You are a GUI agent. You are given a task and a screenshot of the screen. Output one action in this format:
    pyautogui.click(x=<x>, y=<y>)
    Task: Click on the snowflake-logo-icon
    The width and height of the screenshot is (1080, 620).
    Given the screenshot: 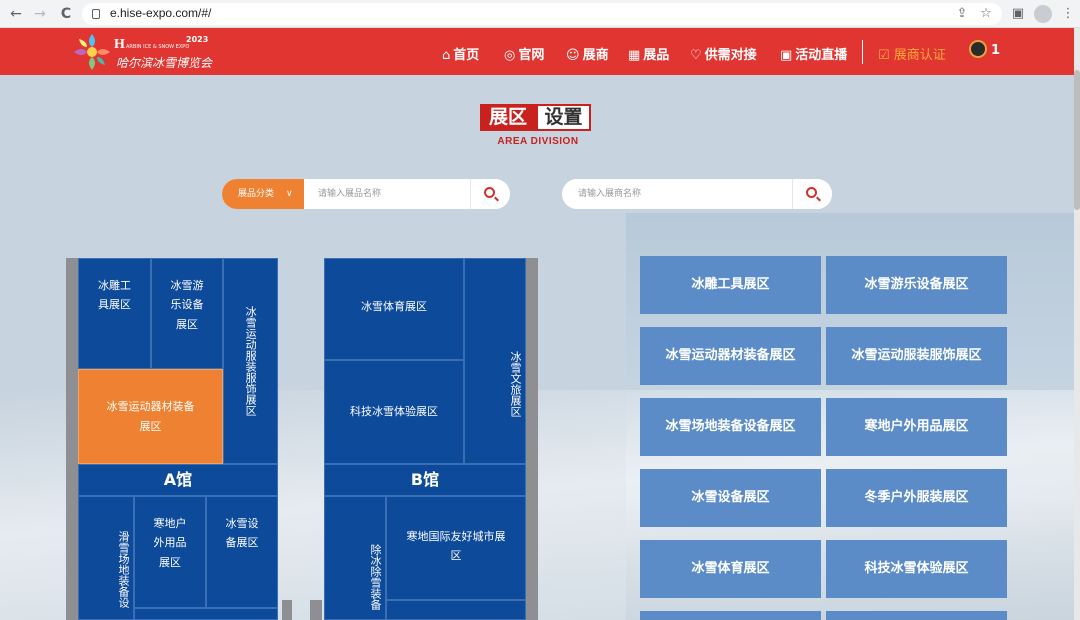 What is the action you would take?
    pyautogui.click(x=92, y=52)
    